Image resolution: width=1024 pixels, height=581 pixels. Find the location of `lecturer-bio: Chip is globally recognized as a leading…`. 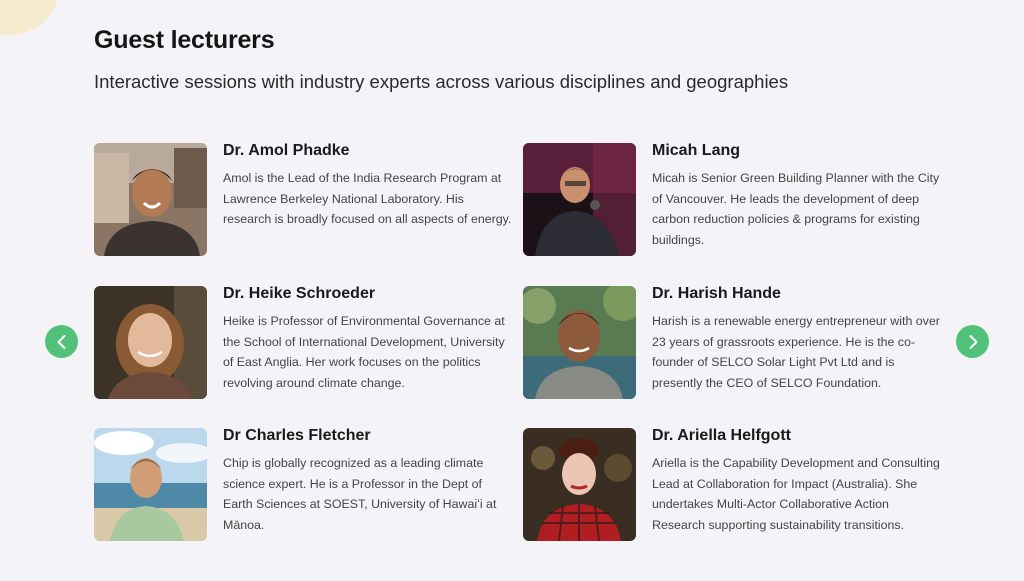

lecturer-bio: Chip is globally recognized as a leading… is located at coordinates (360, 494).